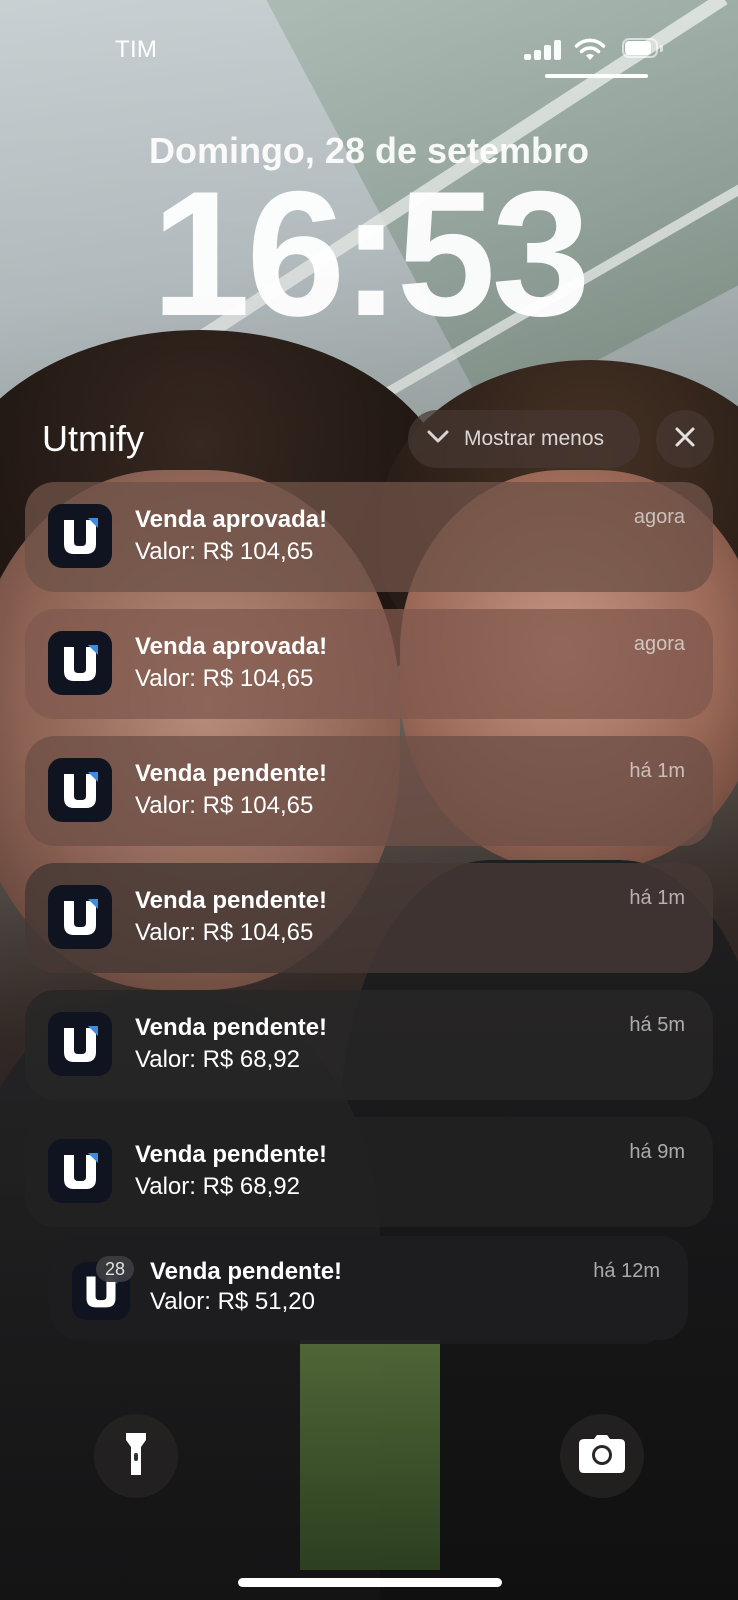 This screenshot has width=738, height=1600. I want to click on flashlight-button, so click(136, 1456).